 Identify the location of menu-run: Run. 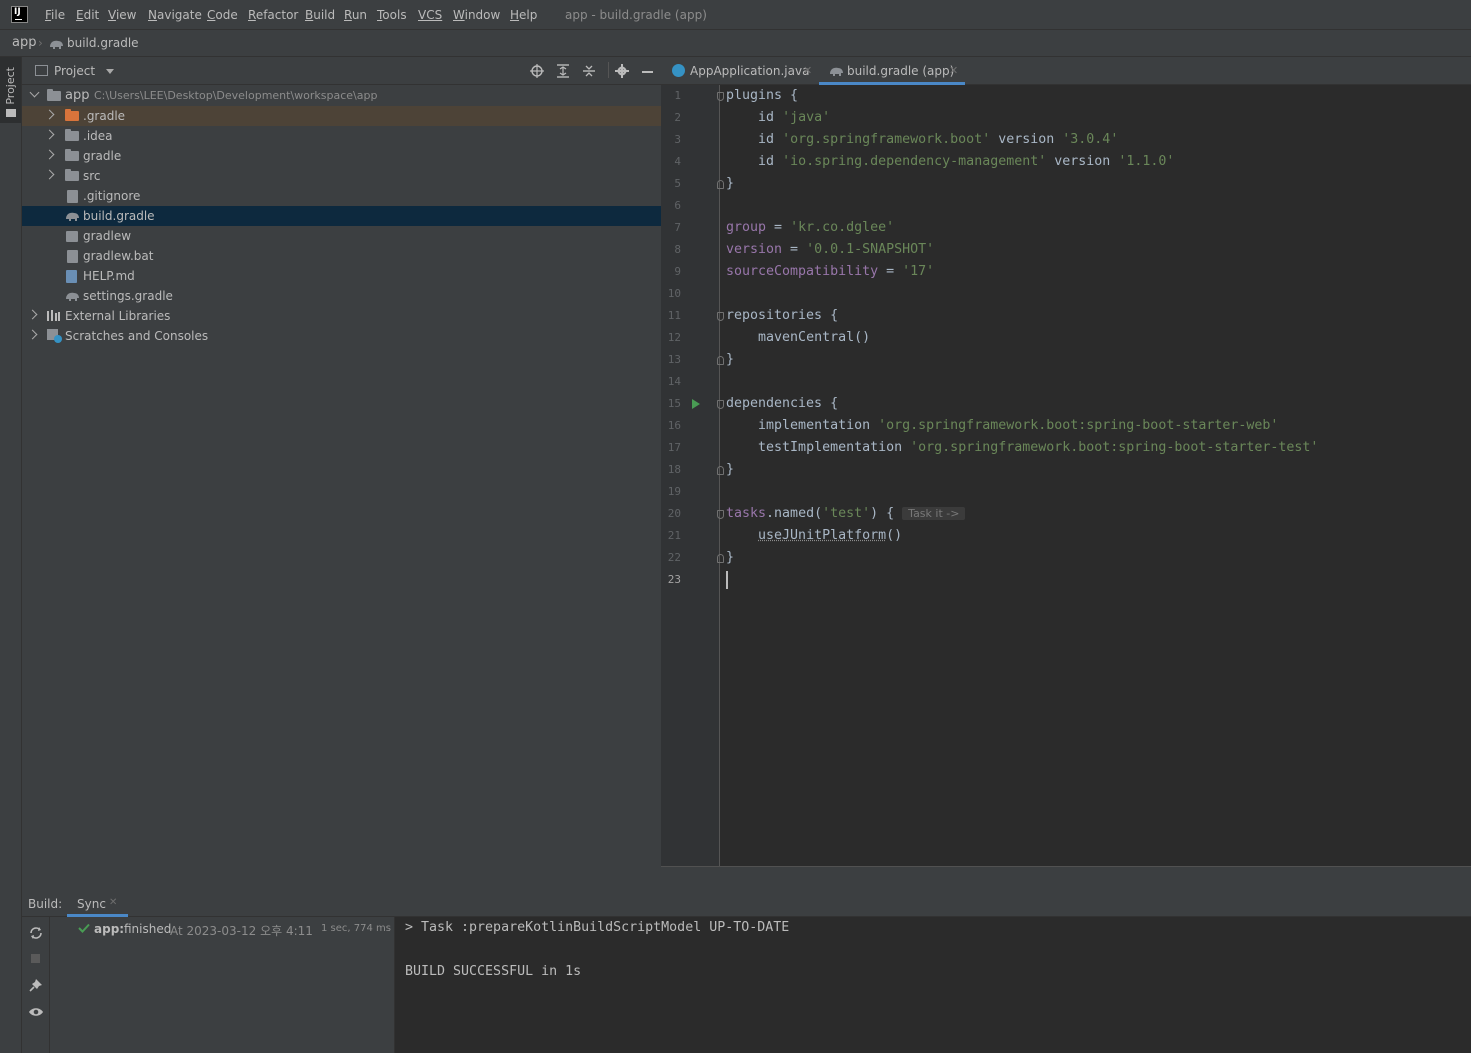
(355, 15).